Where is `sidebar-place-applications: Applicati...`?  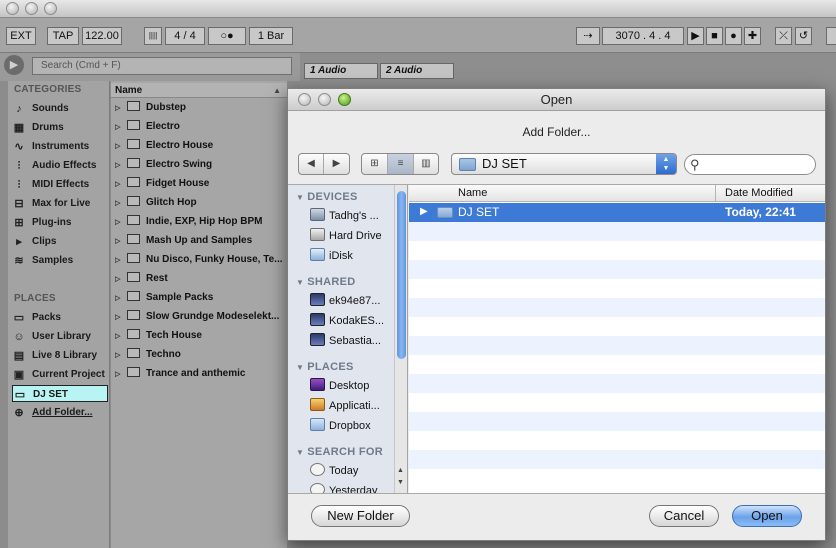 sidebar-place-applications: Applicati... is located at coordinates (352, 406).